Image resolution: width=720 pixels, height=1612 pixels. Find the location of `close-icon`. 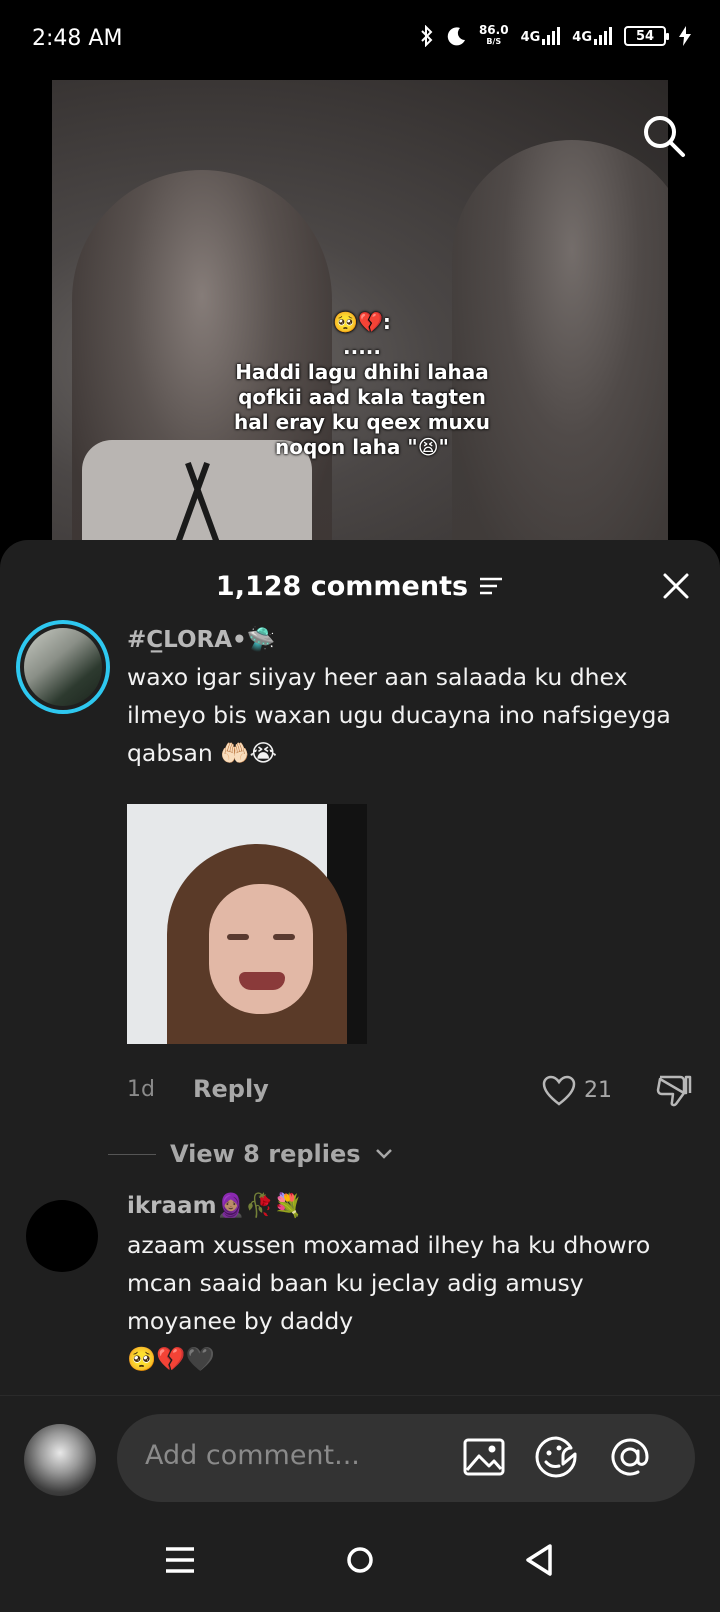

close-icon is located at coordinates (676, 586).